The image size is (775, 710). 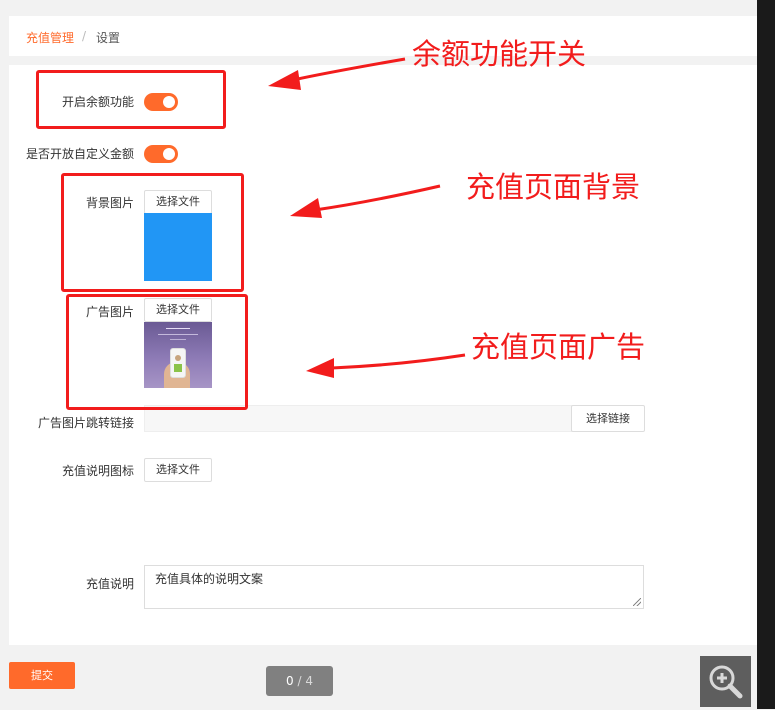 What do you see at coordinates (608, 418) in the screenshot?
I see `choose-link-button: 选择链接` at bounding box center [608, 418].